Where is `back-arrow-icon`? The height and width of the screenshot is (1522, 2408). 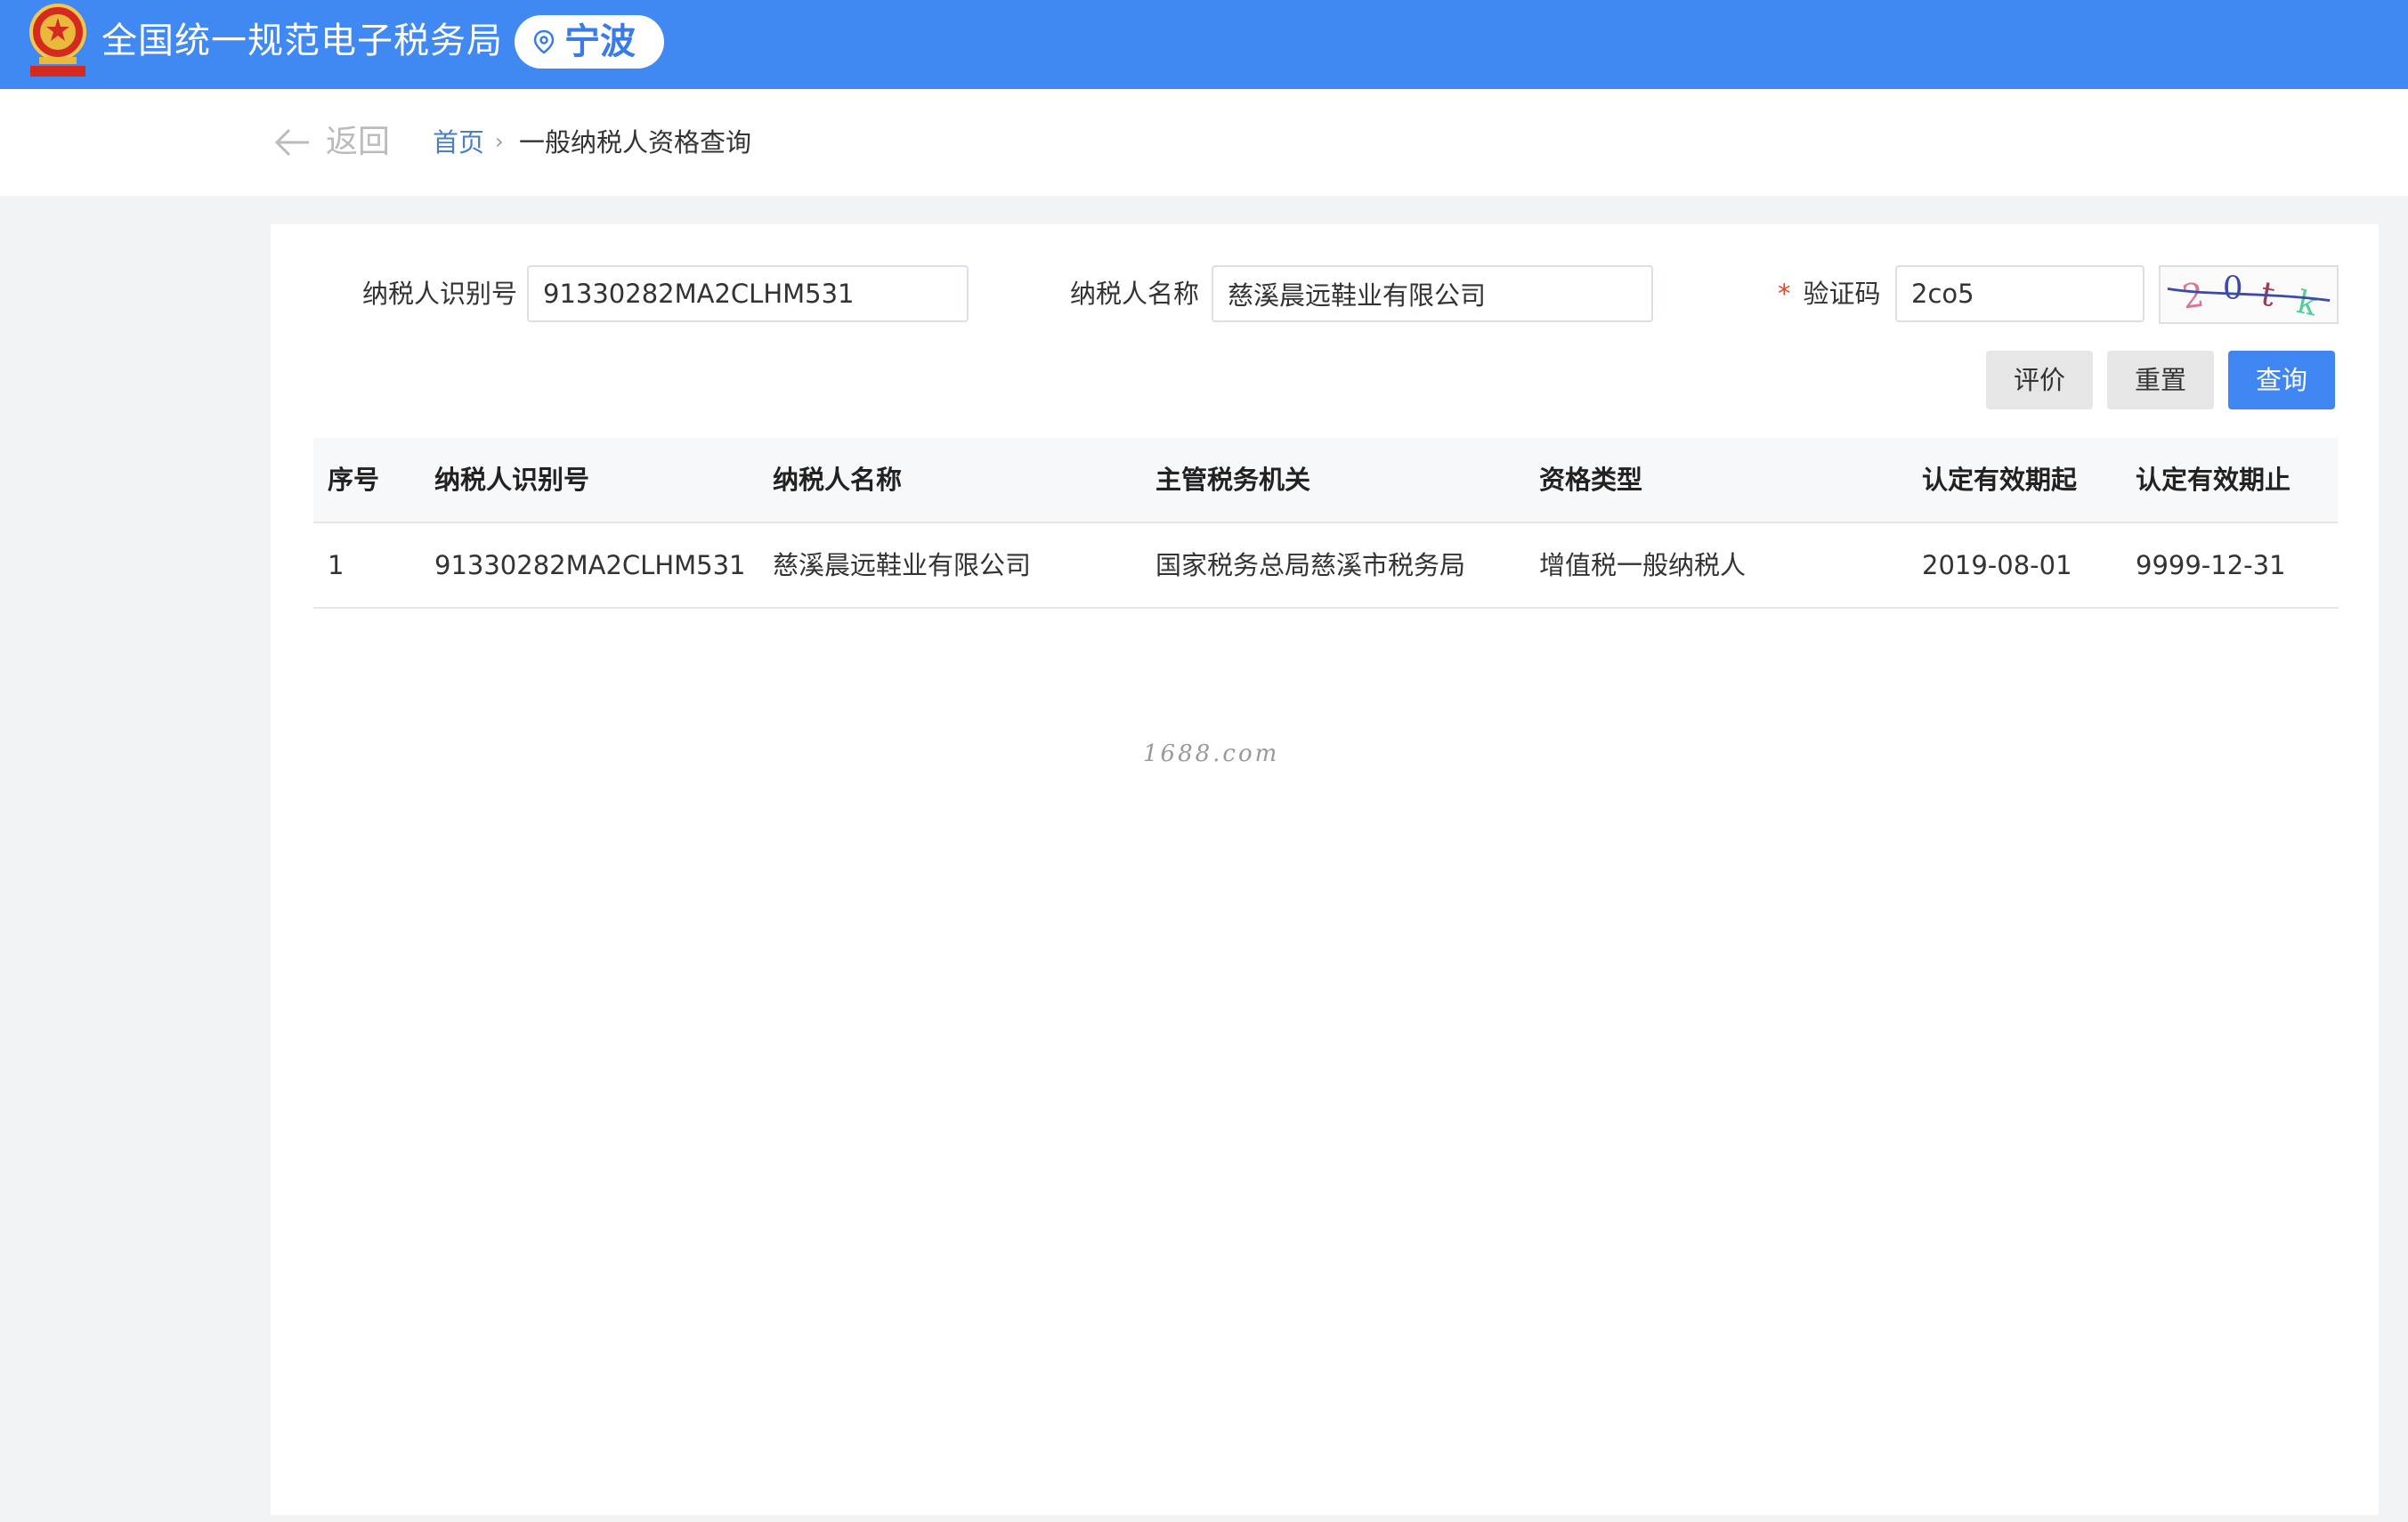
back-arrow-icon is located at coordinates (292, 142).